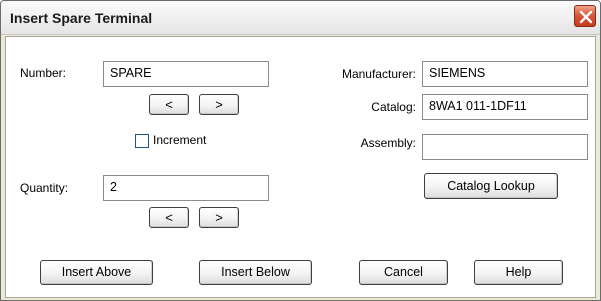 The image size is (601, 301). I want to click on quantity-field: 2, so click(186, 188).